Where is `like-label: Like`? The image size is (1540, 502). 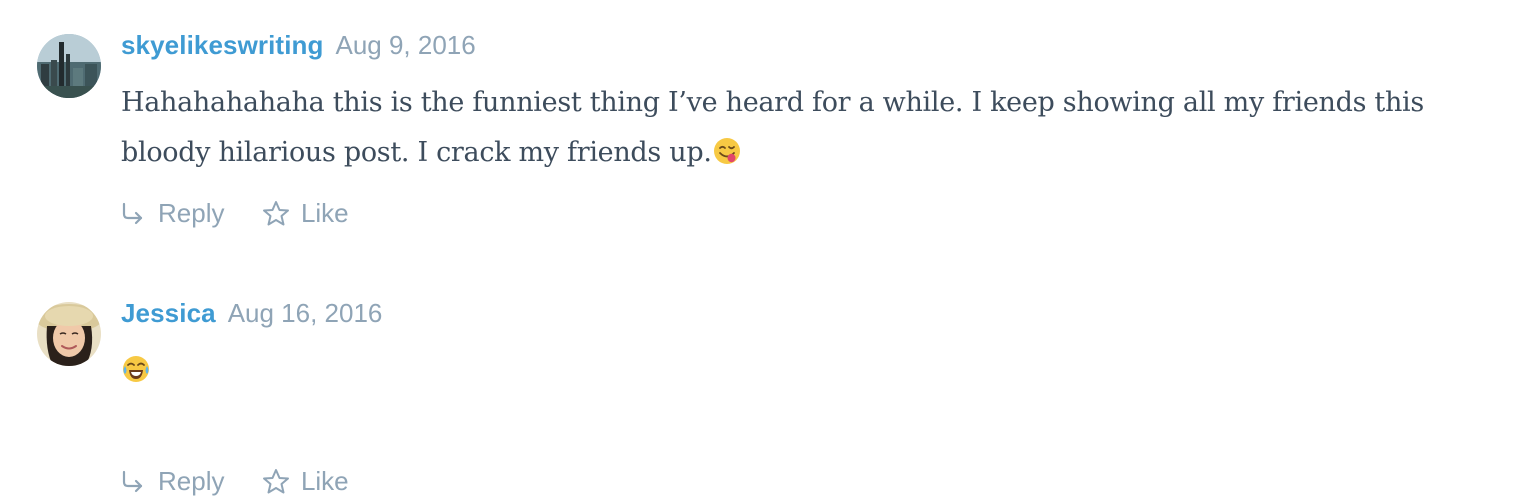 like-label: Like is located at coordinates (324, 213).